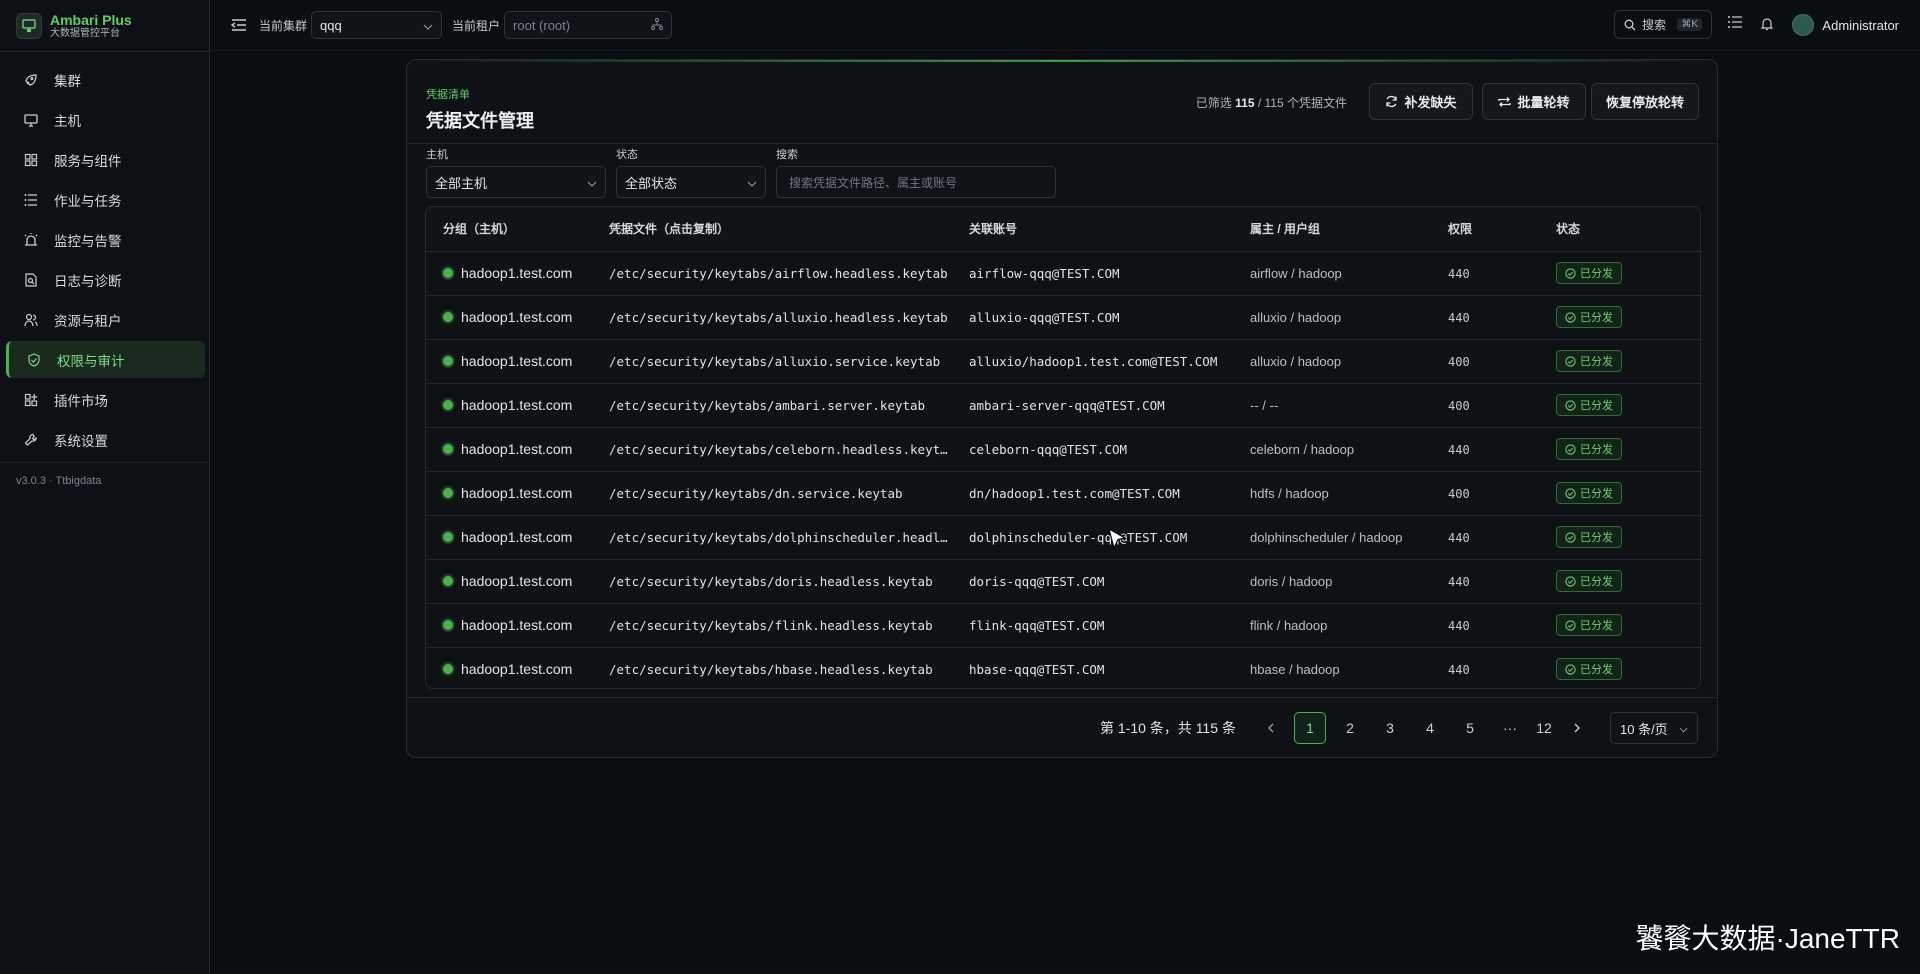  I want to click on next-page-button, so click(1577, 728).